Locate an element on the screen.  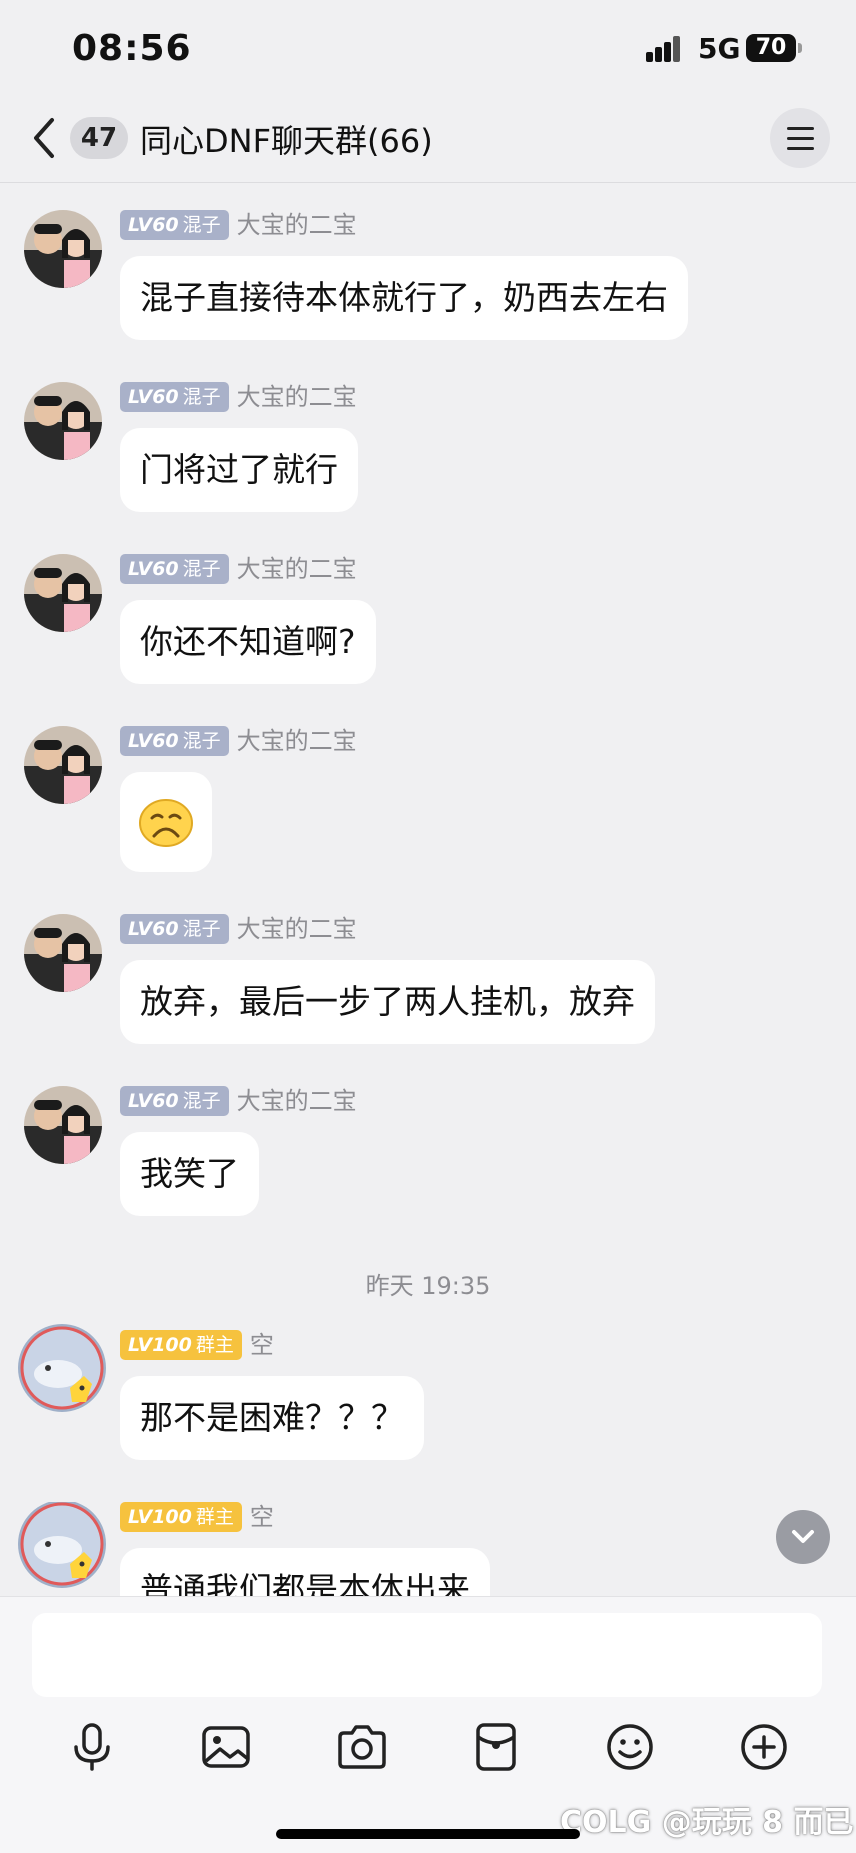
voice-button is located at coordinates (92, 1747).